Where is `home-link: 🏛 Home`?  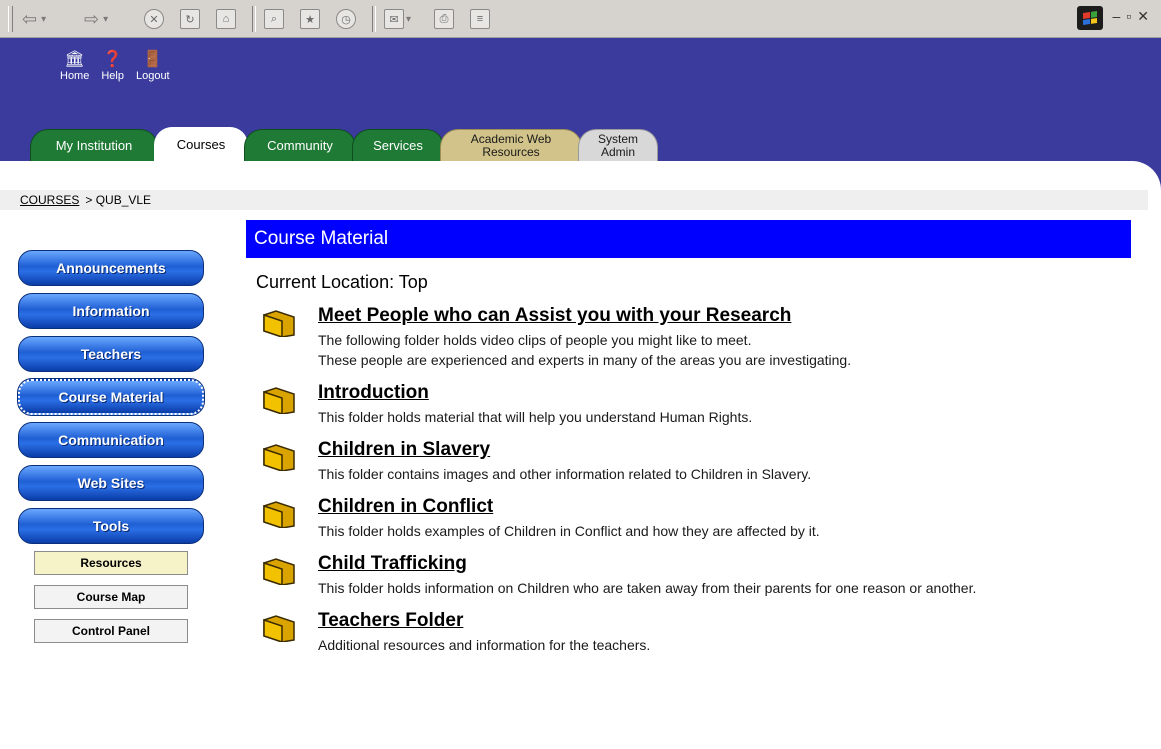
home-link: 🏛 Home is located at coordinates (74, 66).